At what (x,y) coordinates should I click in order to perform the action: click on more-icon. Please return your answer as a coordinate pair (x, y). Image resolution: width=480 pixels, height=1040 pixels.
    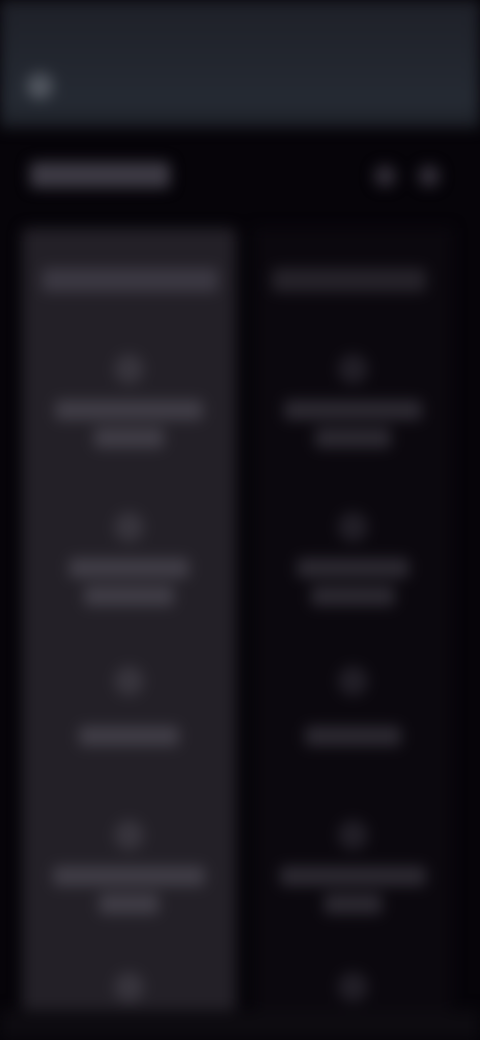
    Looking at the image, I should click on (429, 176).